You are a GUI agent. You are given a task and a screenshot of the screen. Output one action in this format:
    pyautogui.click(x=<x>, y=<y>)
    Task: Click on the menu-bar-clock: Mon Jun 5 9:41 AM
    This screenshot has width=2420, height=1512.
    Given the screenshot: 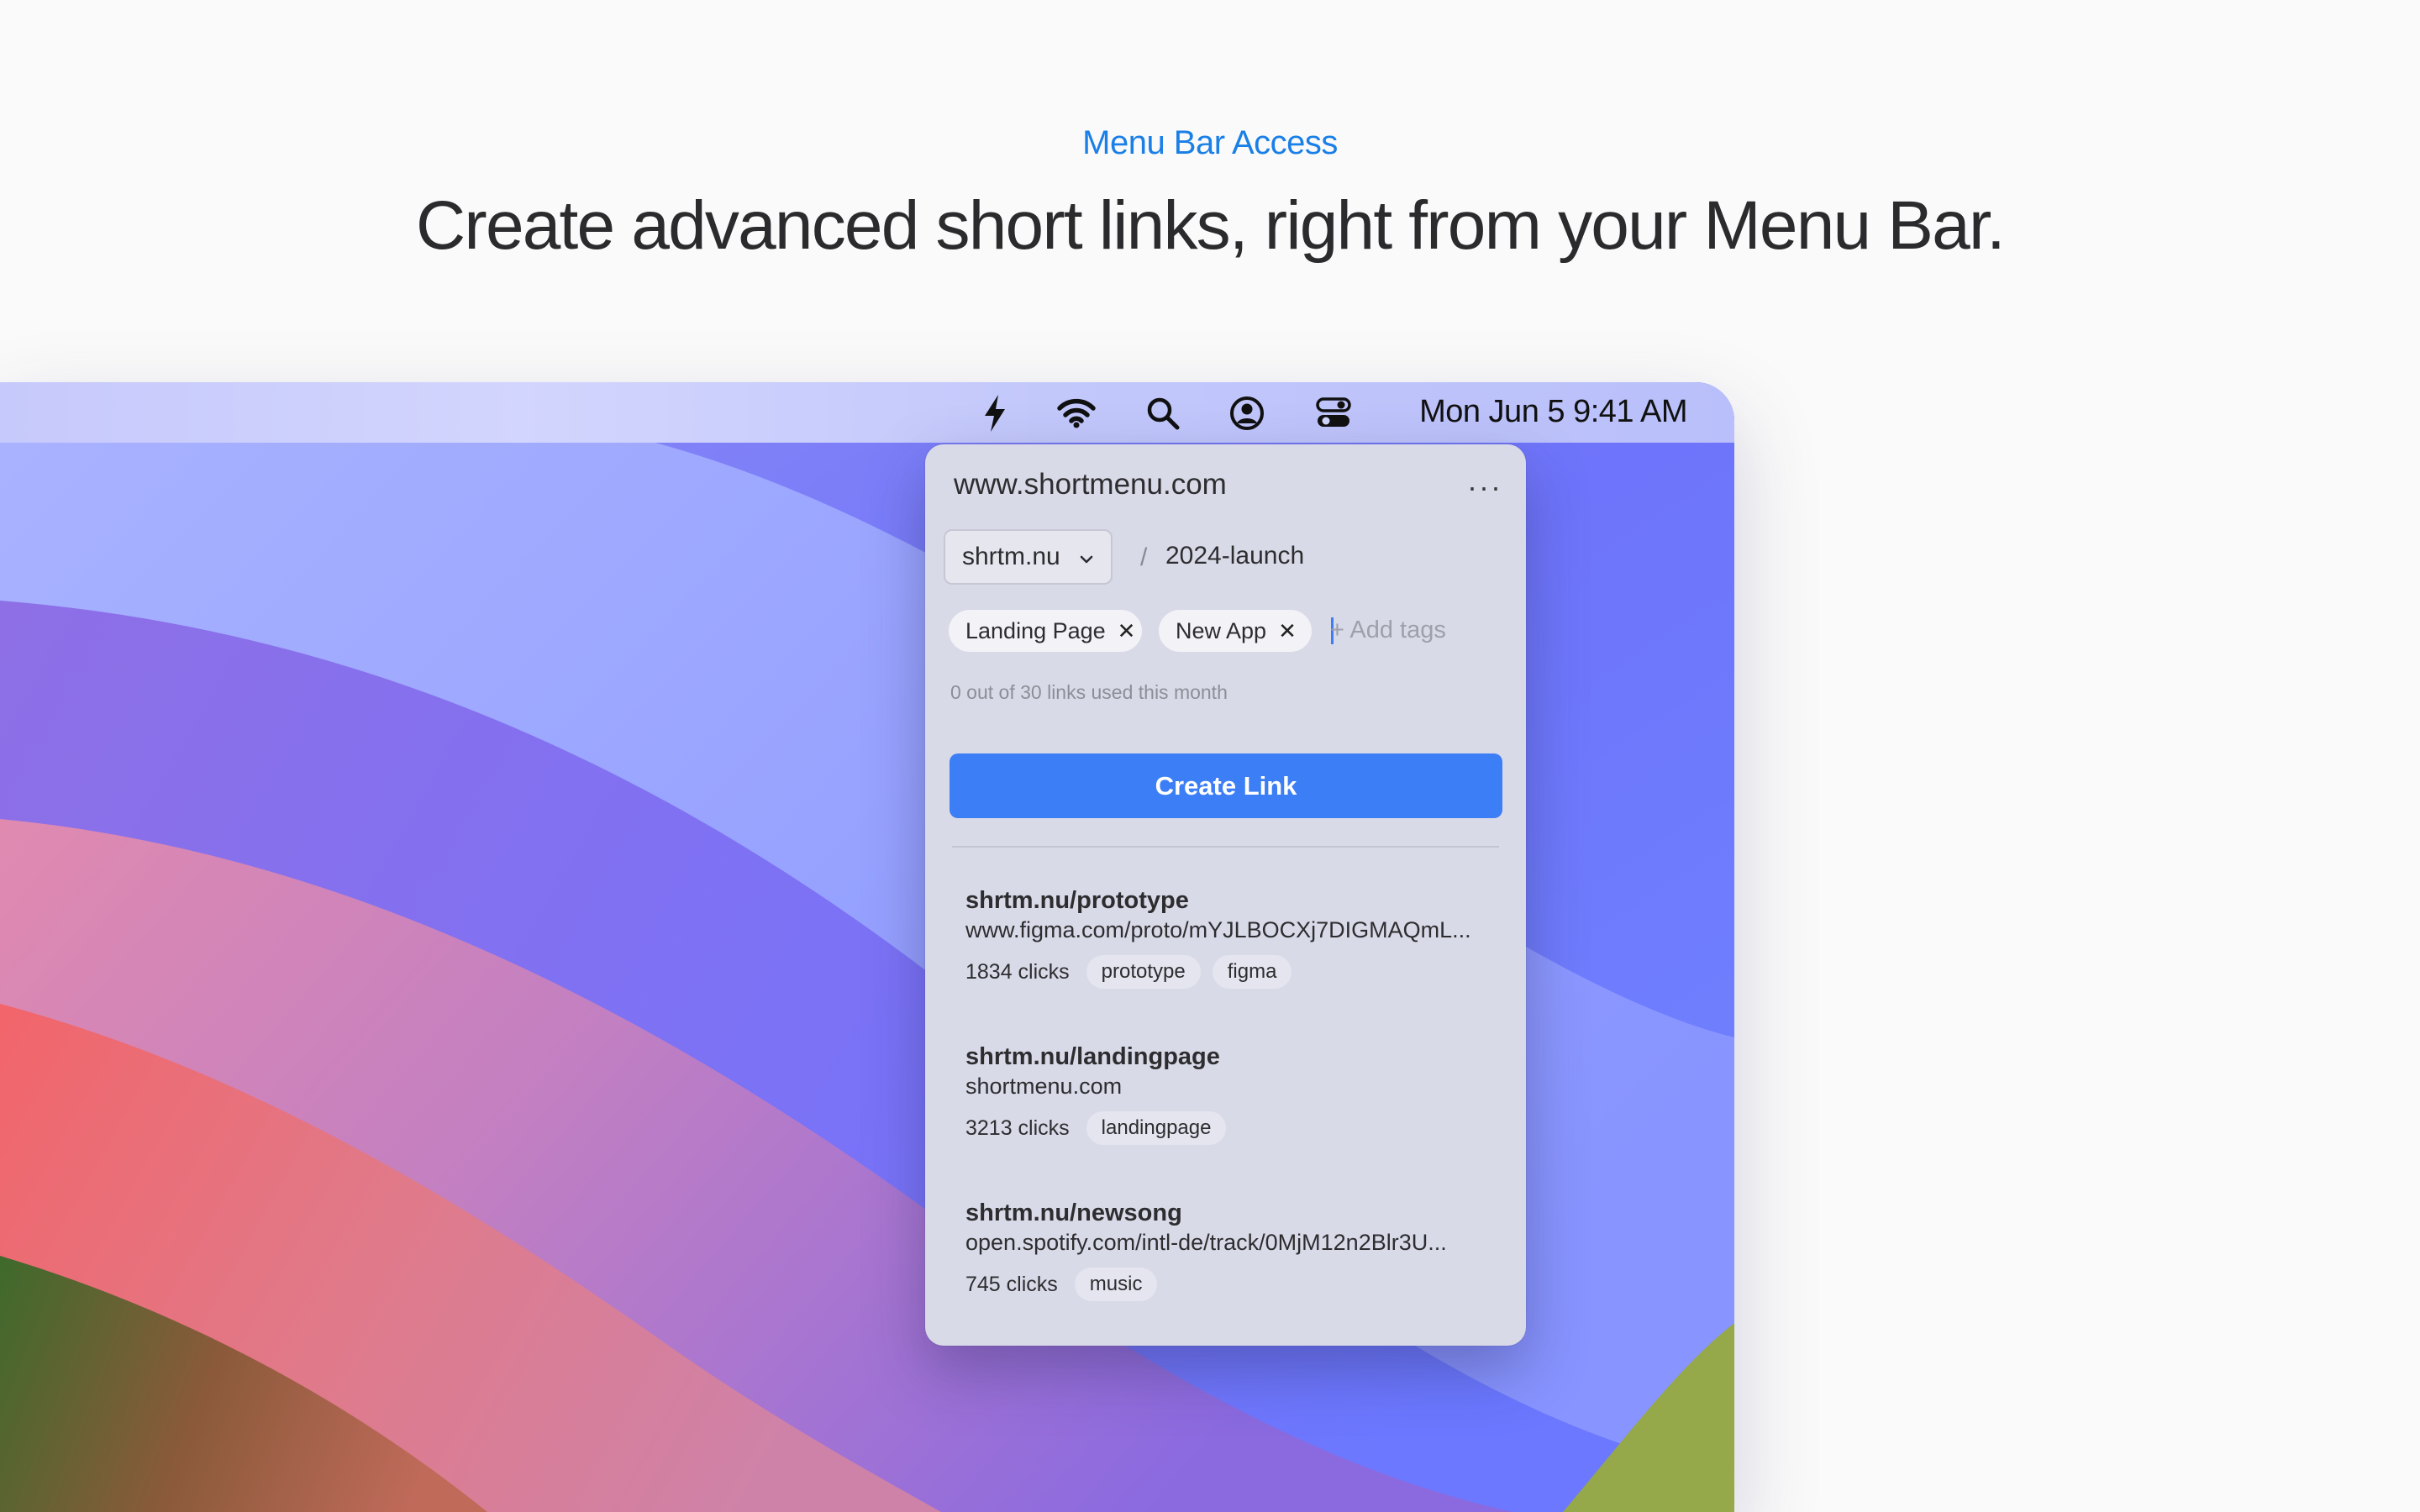 What is the action you would take?
    pyautogui.click(x=1553, y=412)
    